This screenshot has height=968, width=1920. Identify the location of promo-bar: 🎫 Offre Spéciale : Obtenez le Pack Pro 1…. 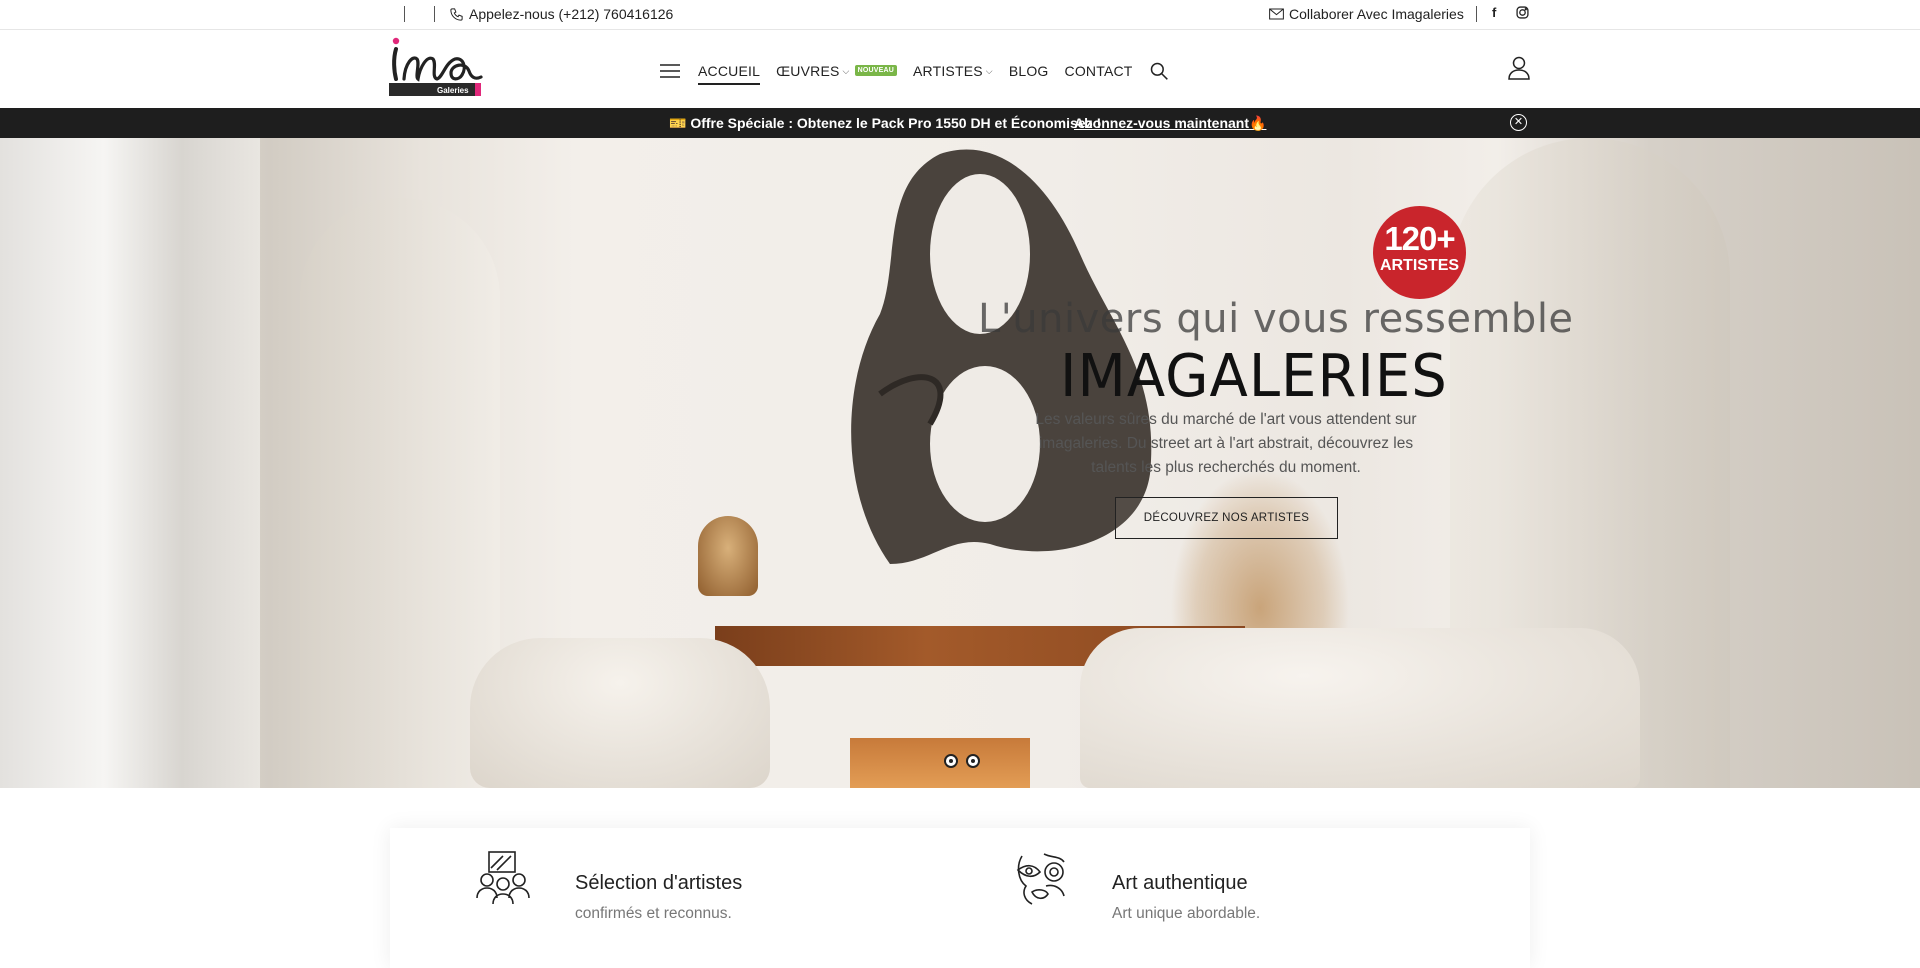
(960, 123).